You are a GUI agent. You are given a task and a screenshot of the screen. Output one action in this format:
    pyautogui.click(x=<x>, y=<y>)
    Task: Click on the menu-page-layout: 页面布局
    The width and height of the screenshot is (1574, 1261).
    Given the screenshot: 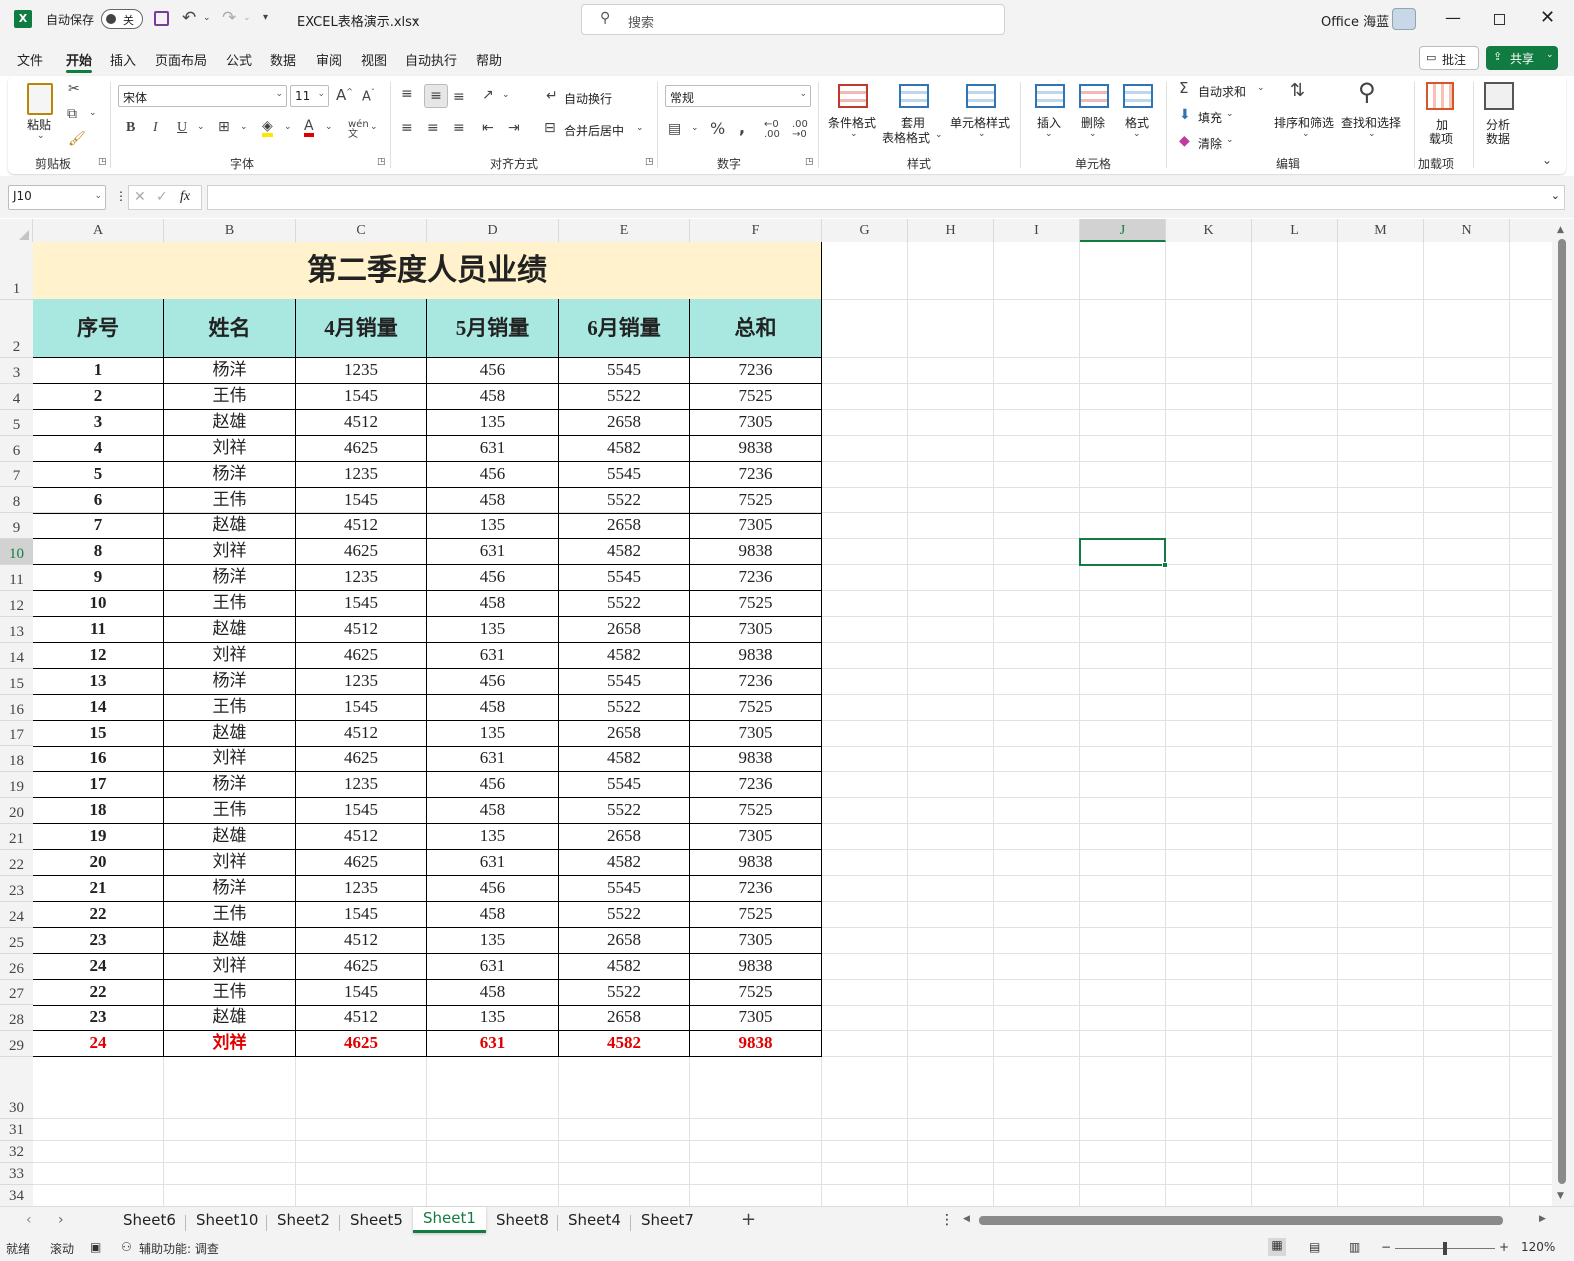 What is the action you would take?
    pyautogui.click(x=181, y=59)
    